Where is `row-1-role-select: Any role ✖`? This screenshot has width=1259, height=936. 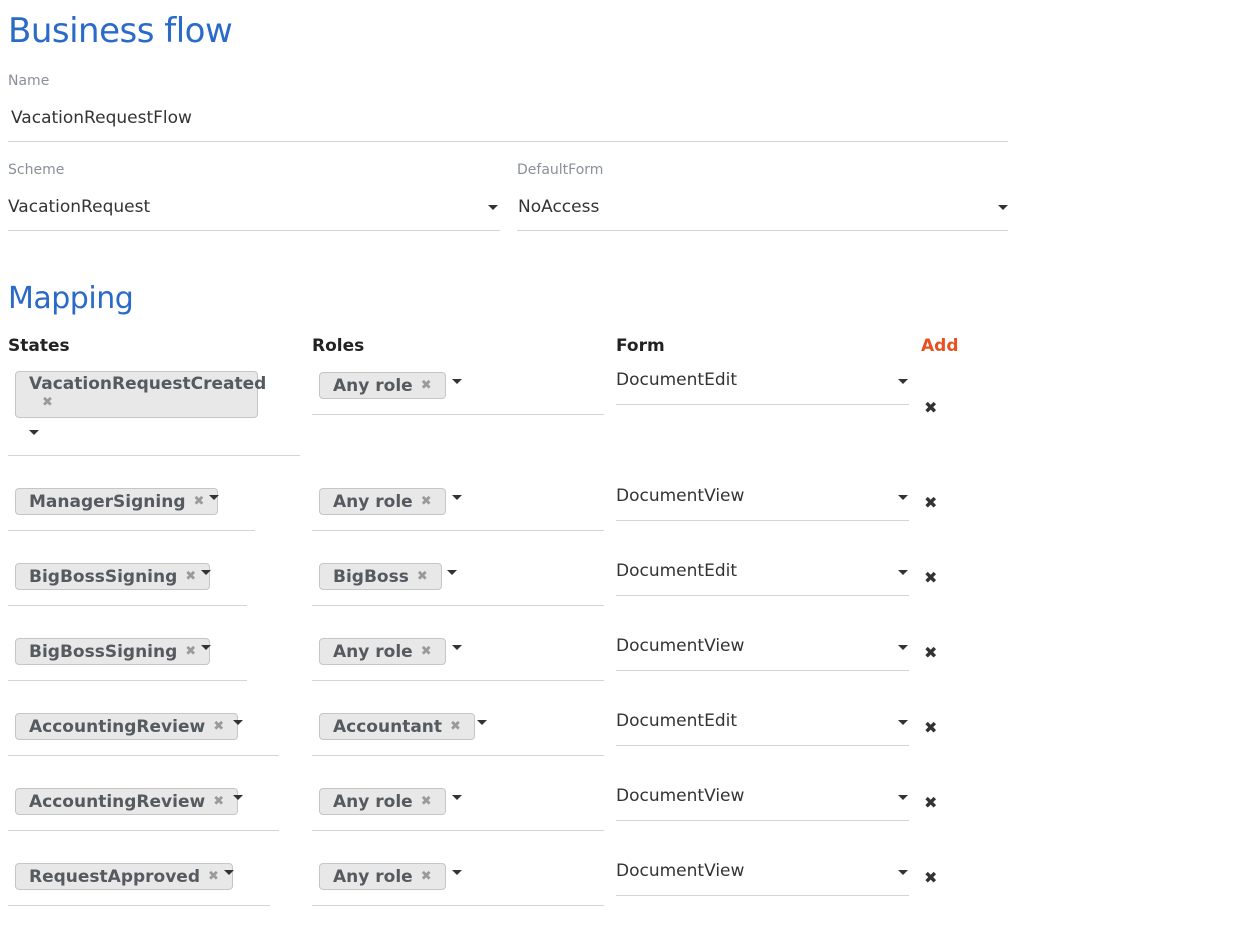 row-1-role-select: Any role ✖ is located at coordinates (458, 392).